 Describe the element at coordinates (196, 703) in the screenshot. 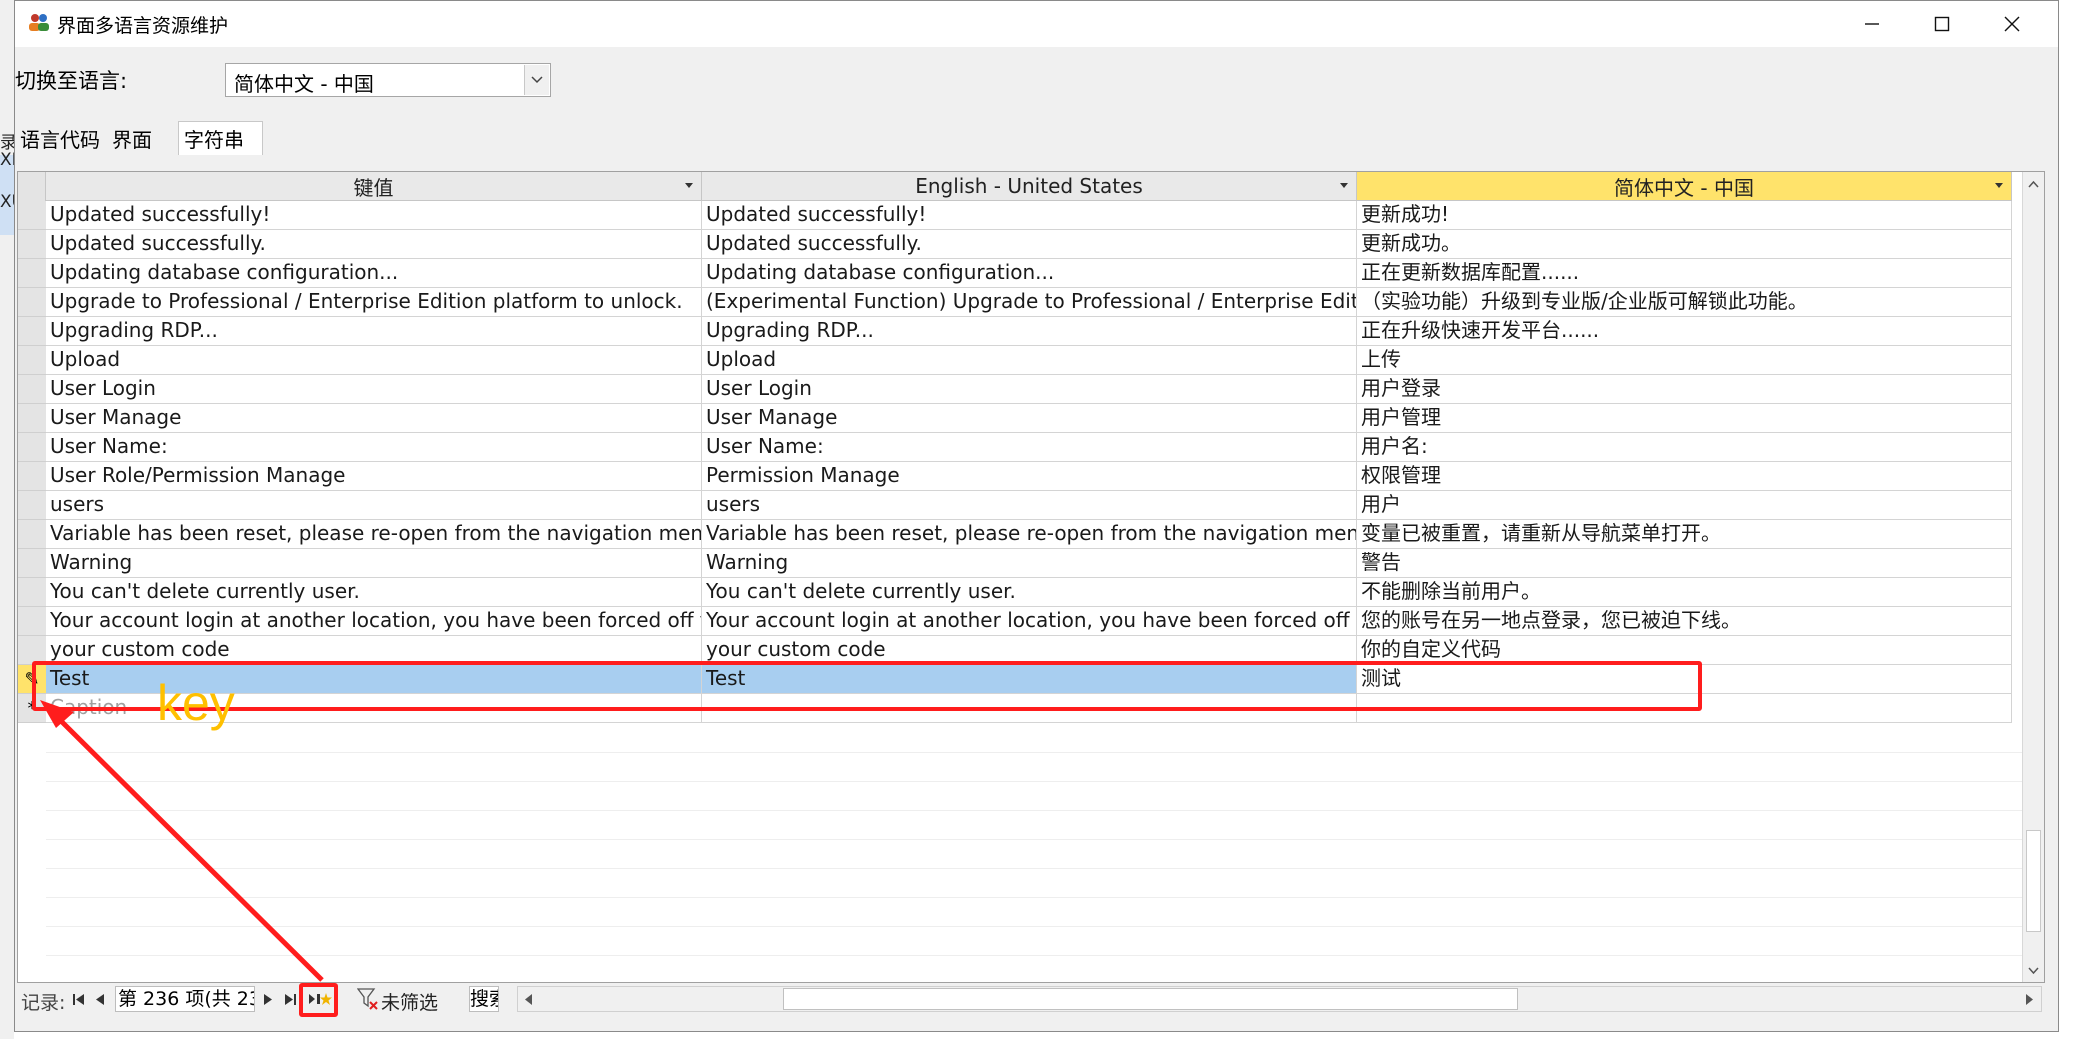

I see `annotation-key-label: key` at that location.